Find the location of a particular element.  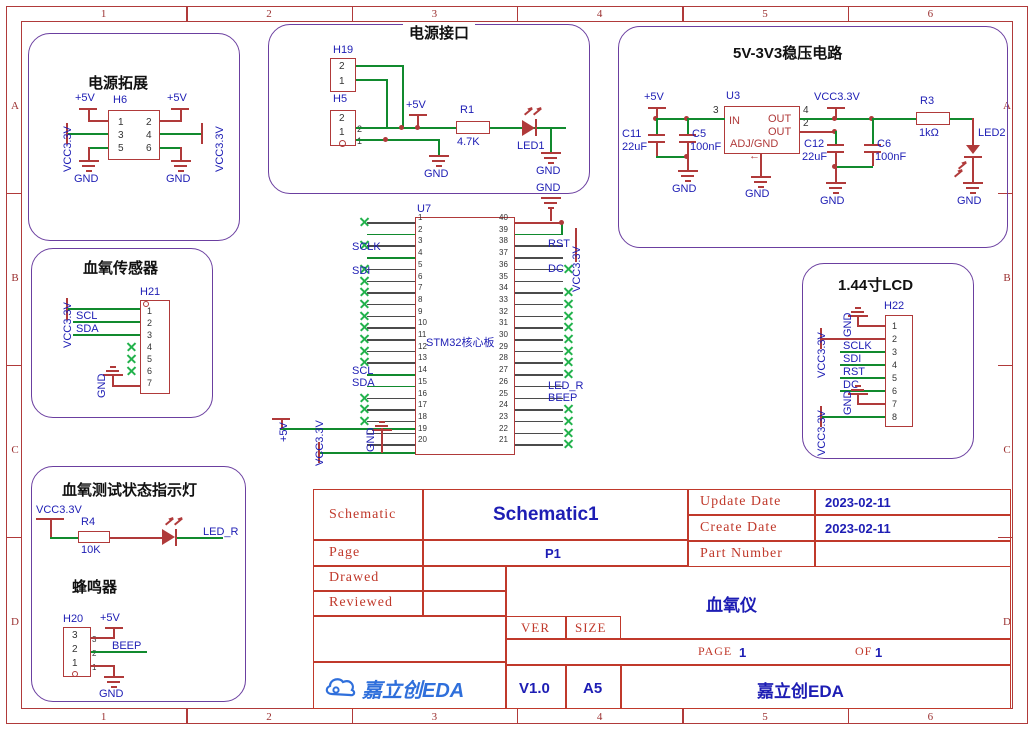

net-label-gnd-right: GND is located at coordinates (178, 179).